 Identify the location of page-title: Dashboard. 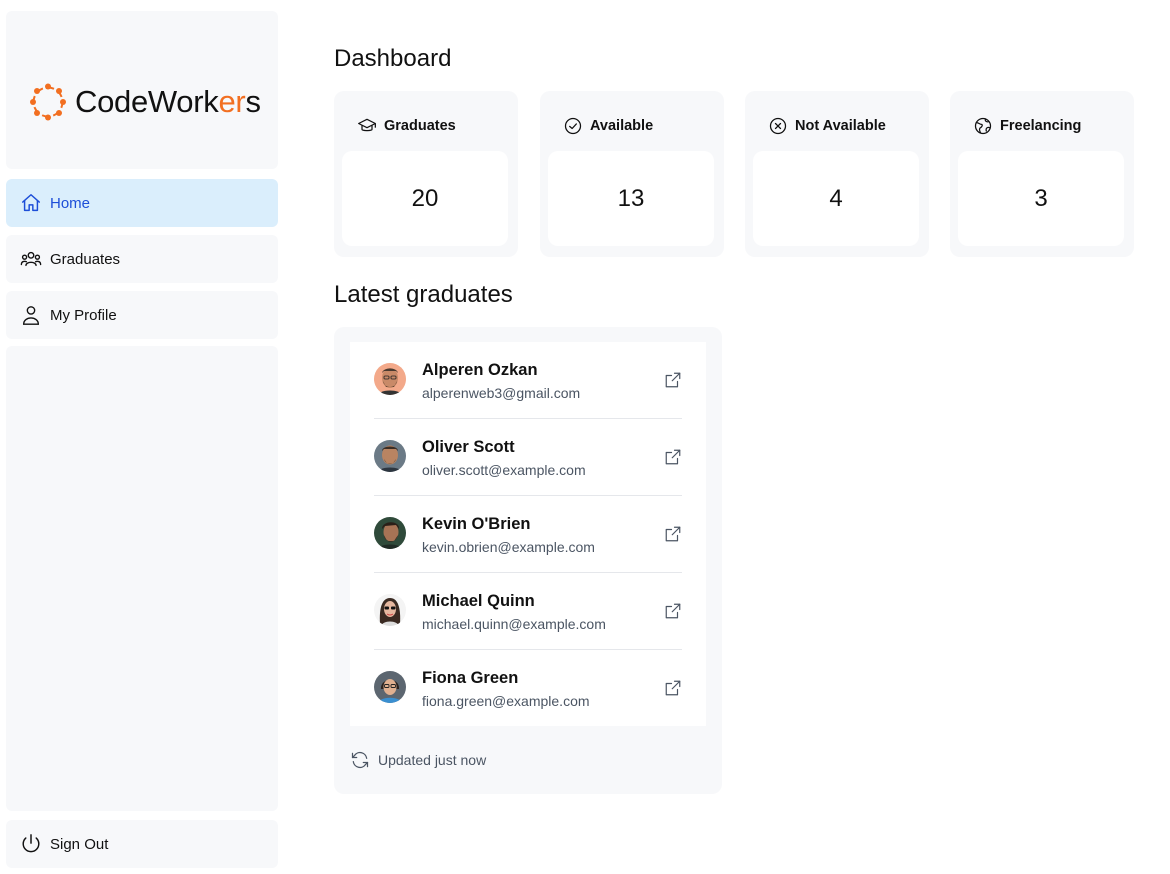
(393, 58).